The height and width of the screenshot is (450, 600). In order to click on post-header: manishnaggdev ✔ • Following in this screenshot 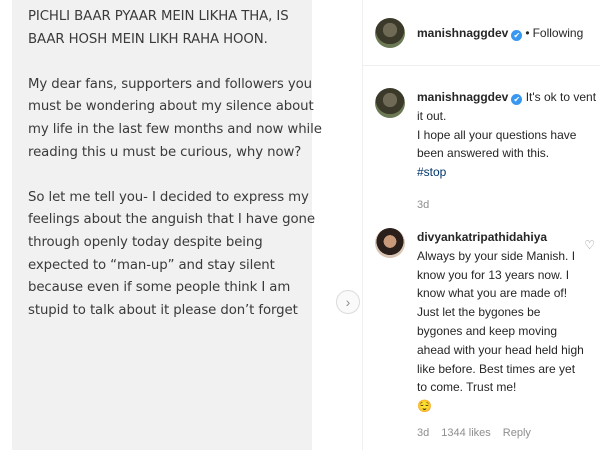, I will do `click(481, 33)`.